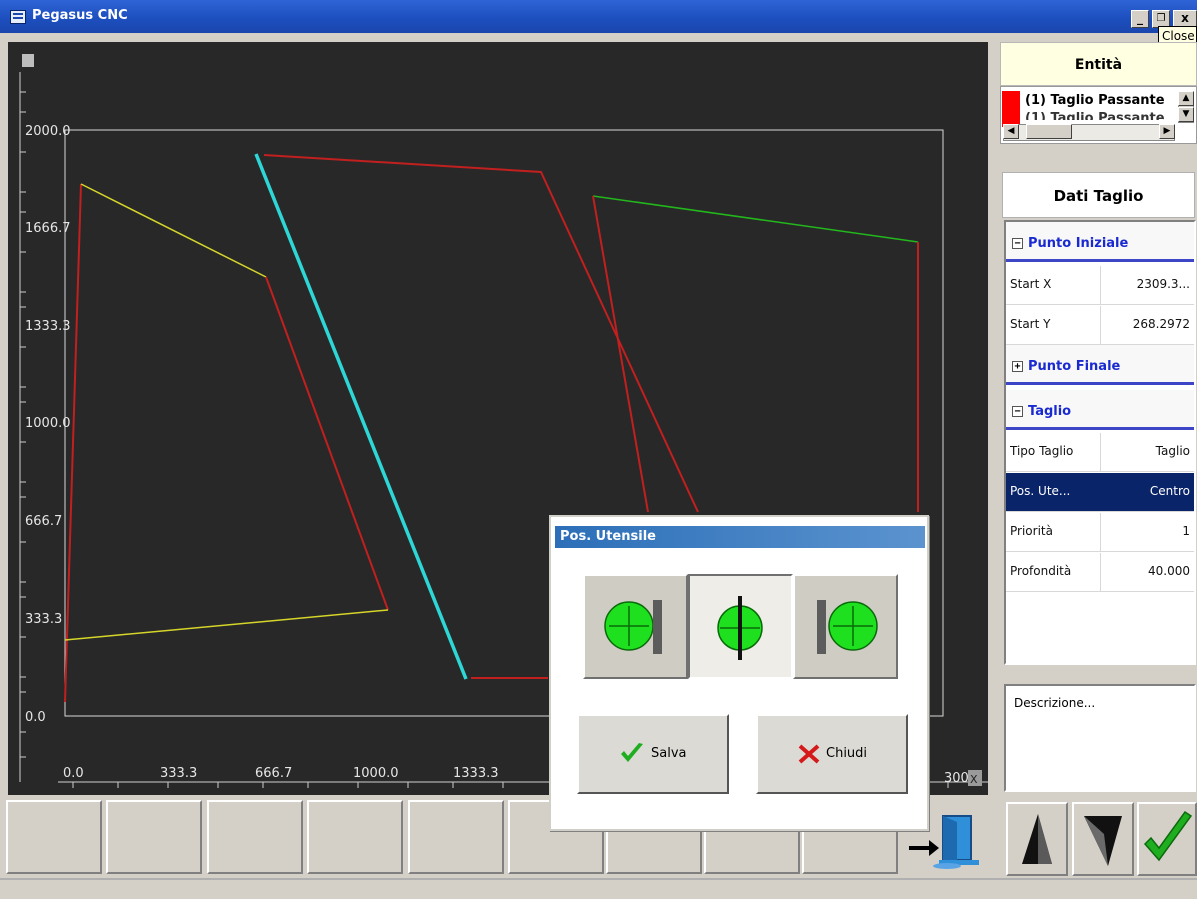 The height and width of the screenshot is (899, 1197). Describe the element at coordinates (1074, 366) in the screenshot. I see `group-label: Punto Finale` at that location.